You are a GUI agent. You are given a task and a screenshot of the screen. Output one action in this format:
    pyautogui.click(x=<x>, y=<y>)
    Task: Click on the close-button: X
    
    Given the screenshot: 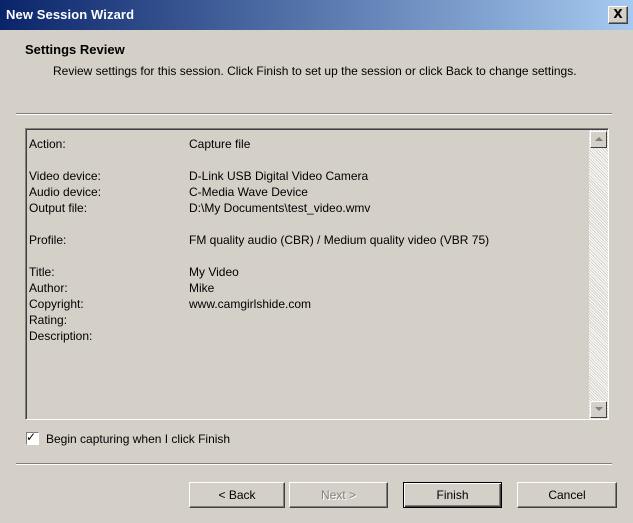 What is the action you would take?
    pyautogui.click(x=618, y=15)
    